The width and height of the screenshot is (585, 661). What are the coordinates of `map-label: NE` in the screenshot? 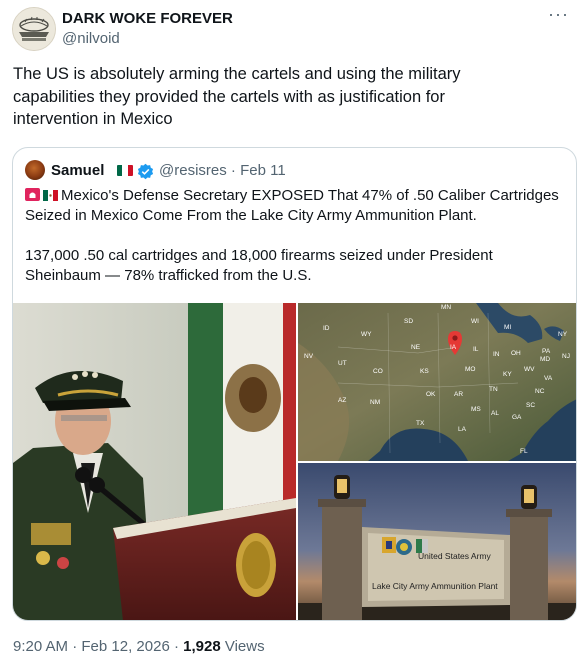 It's located at (416, 347).